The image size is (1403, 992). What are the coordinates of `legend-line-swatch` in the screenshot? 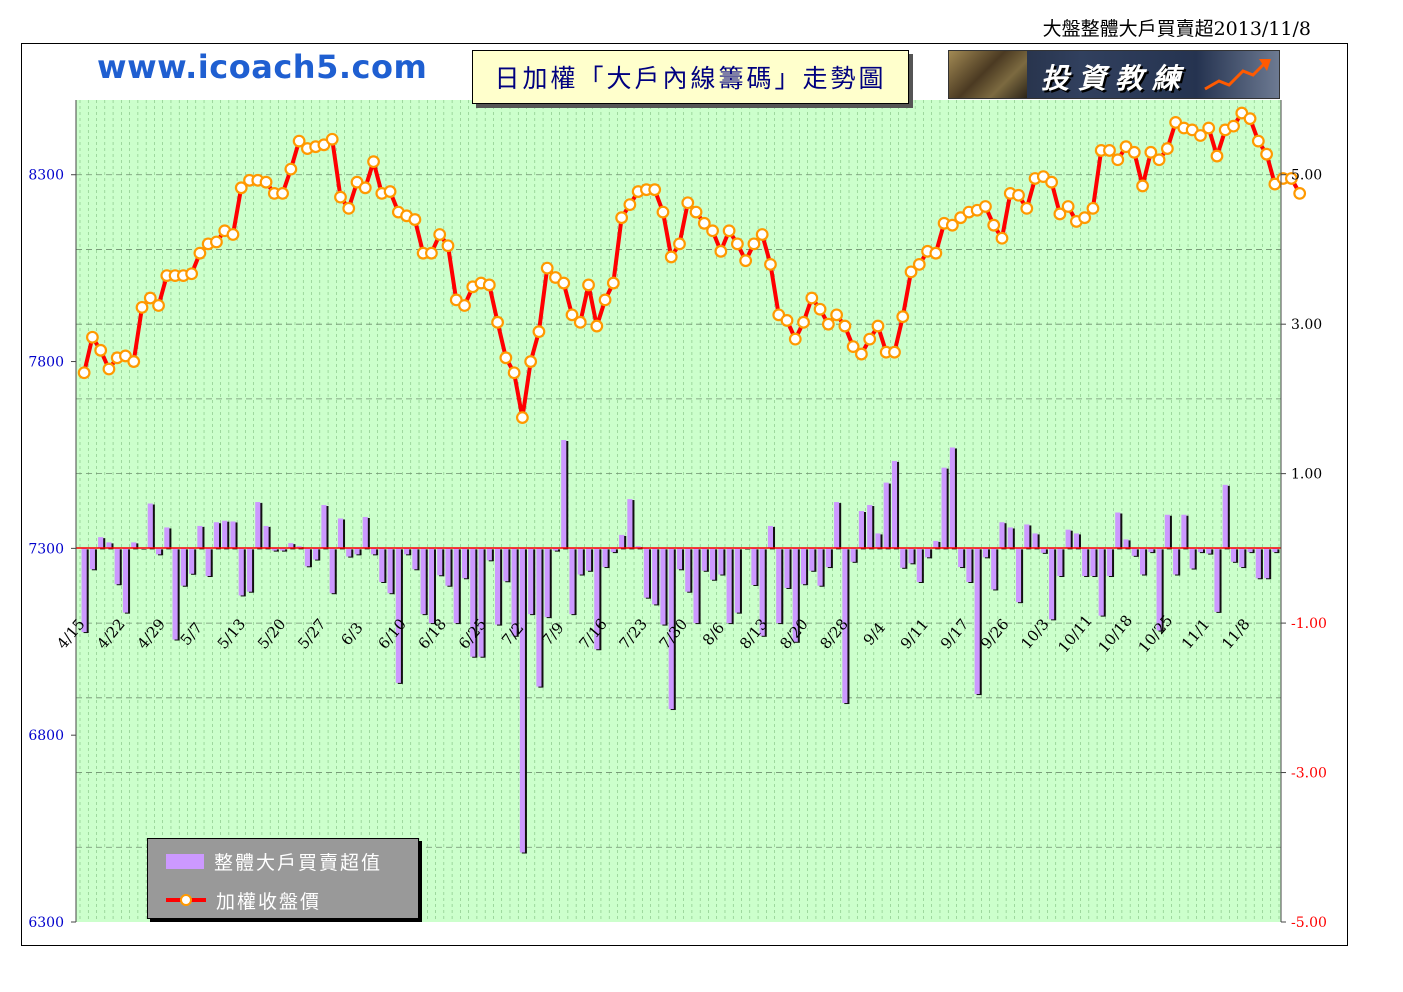 It's located at (186, 900).